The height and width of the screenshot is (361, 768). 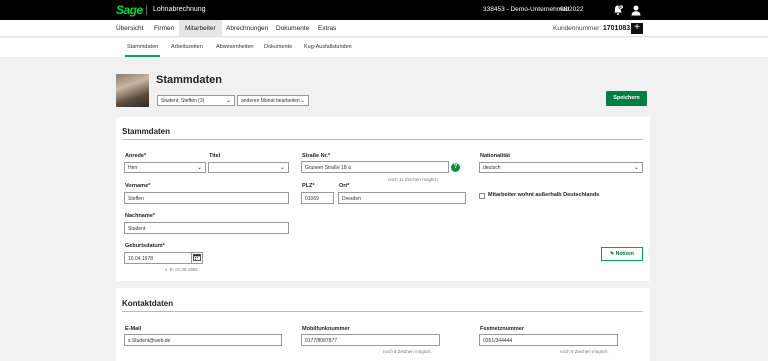 I want to click on month-select: anderen Monat bearbeiten ⌄, so click(x=273, y=100).